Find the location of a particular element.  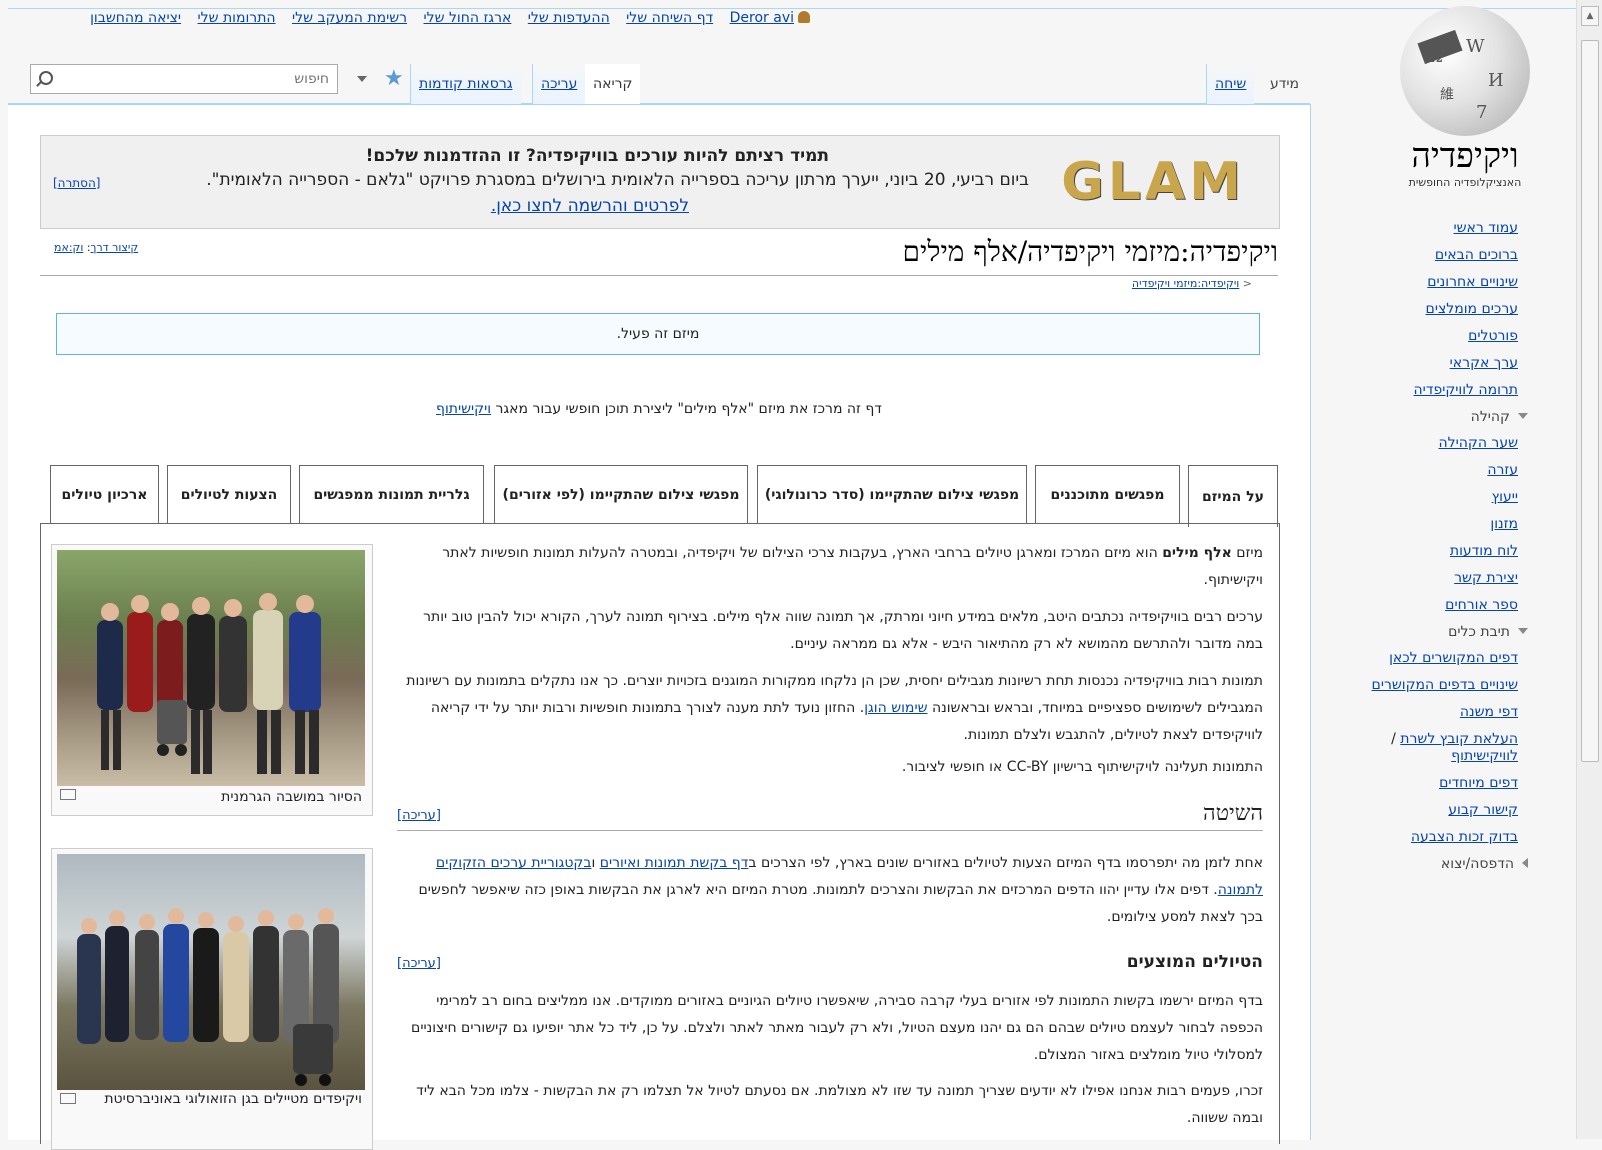

print-export-heading: הדפסה/יצוא is located at coordinates (1428, 864).